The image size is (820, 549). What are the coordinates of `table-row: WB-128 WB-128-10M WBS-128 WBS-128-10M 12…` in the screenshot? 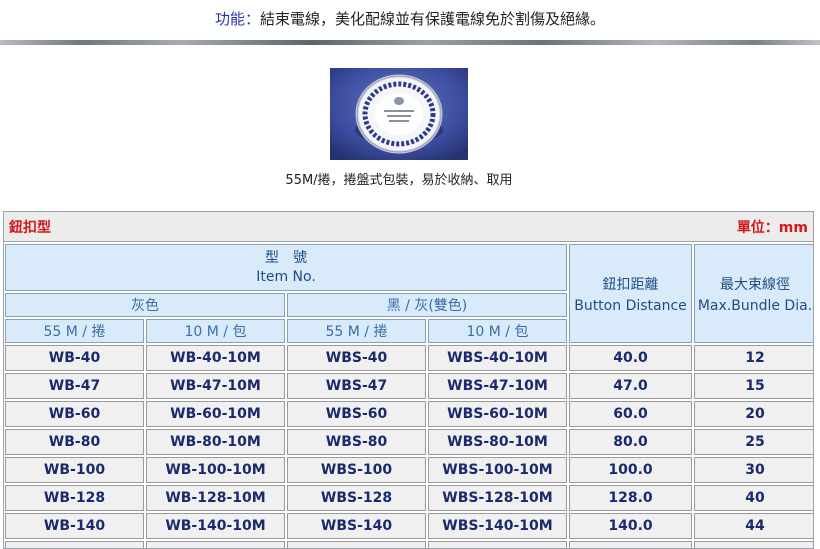 It's located at (409, 498).